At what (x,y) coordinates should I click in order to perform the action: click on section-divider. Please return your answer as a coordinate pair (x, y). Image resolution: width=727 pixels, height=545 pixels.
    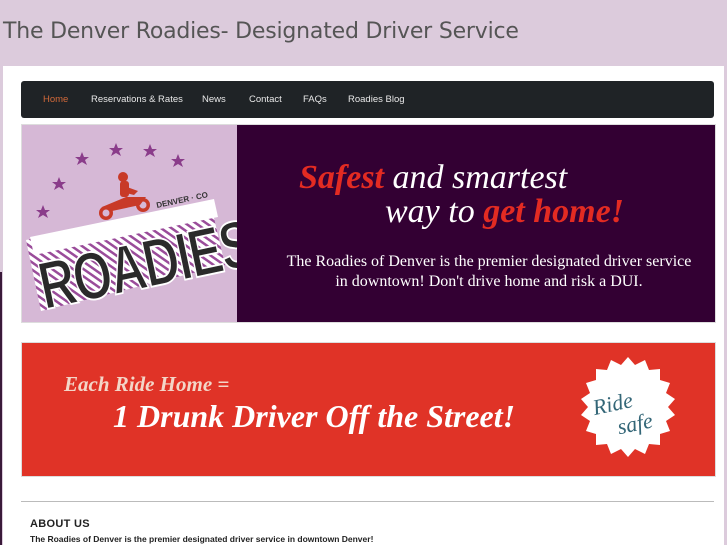
    Looking at the image, I should click on (367, 501).